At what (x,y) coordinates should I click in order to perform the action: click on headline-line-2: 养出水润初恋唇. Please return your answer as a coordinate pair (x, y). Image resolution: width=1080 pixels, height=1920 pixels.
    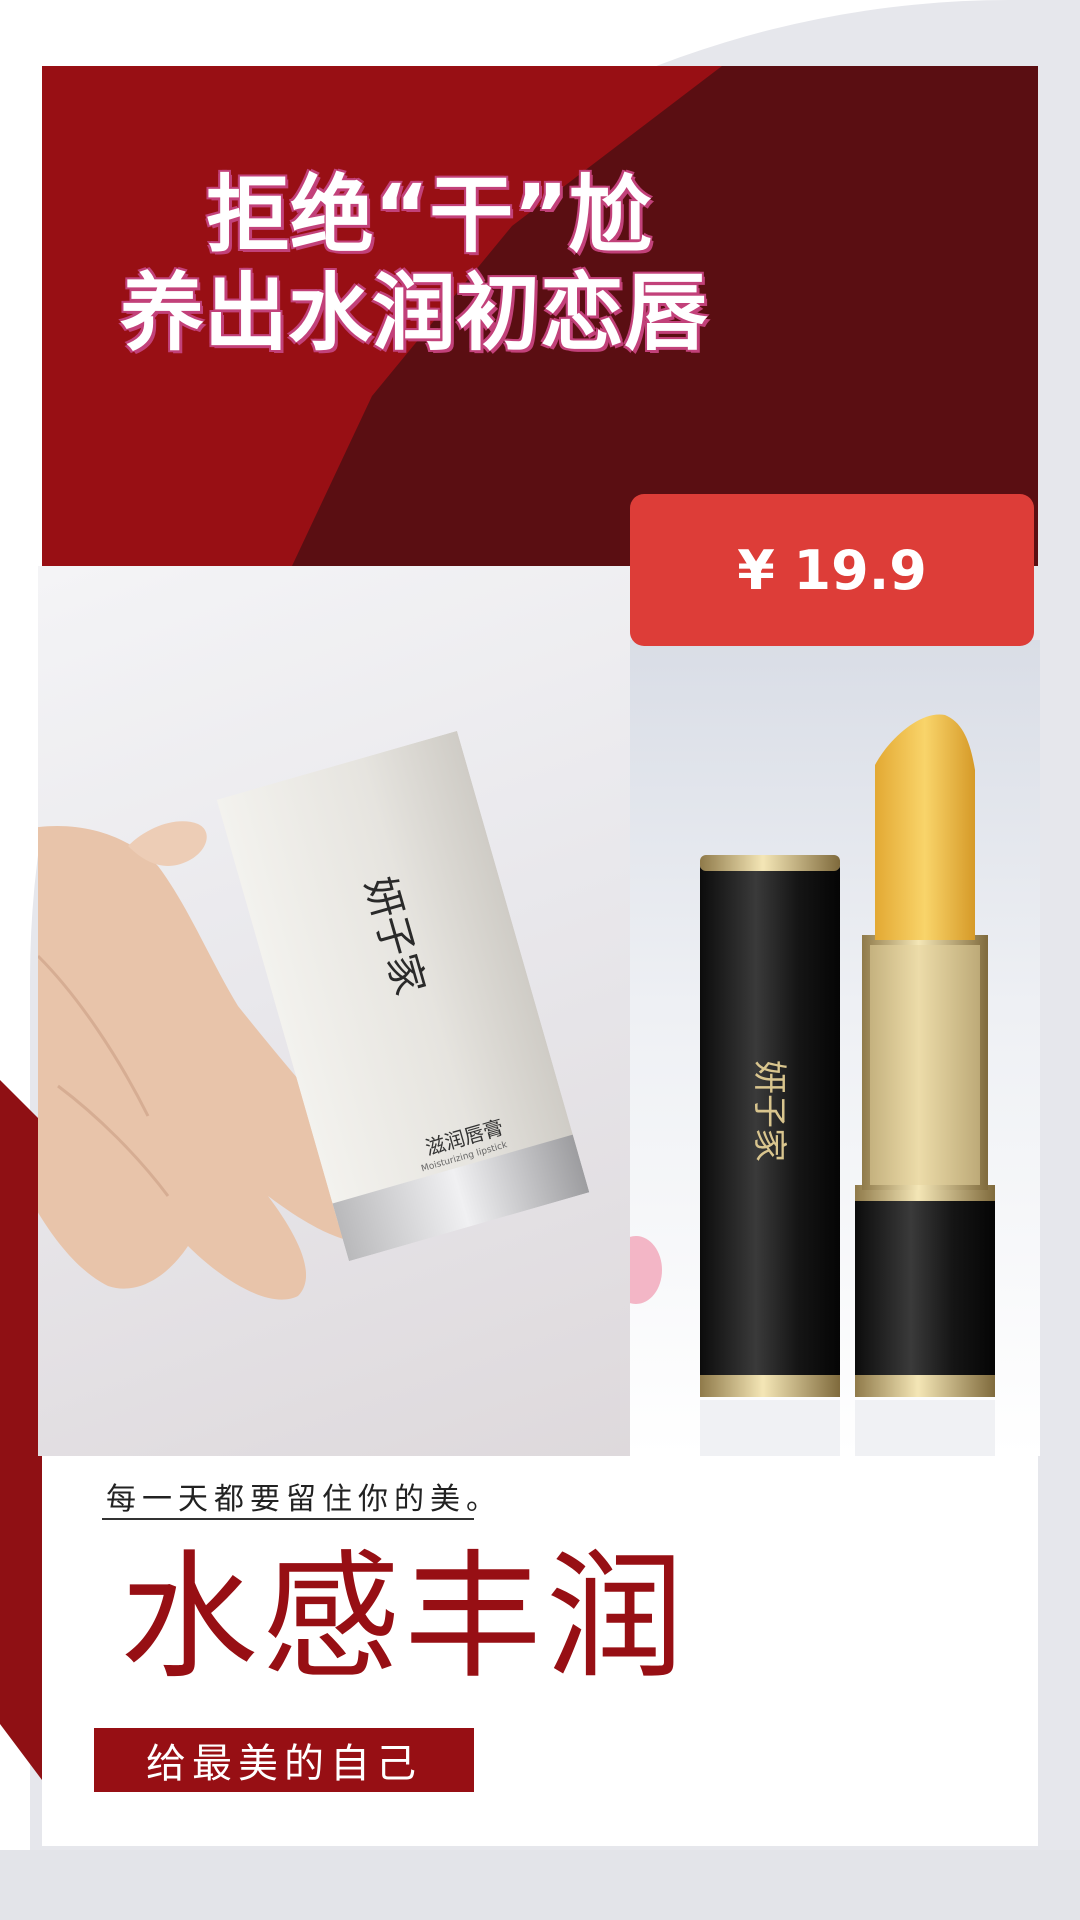
    Looking at the image, I should click on (414, 313).